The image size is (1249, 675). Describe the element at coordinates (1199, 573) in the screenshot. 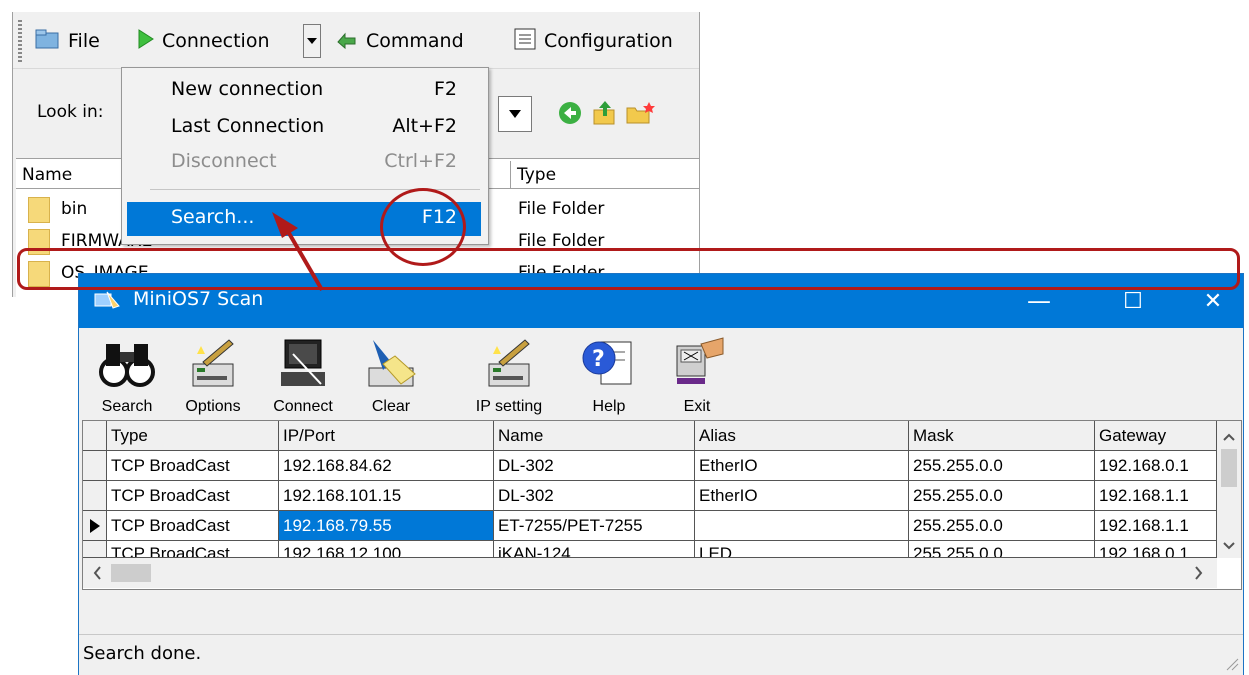

I see `scroll-right-icon` at that location.